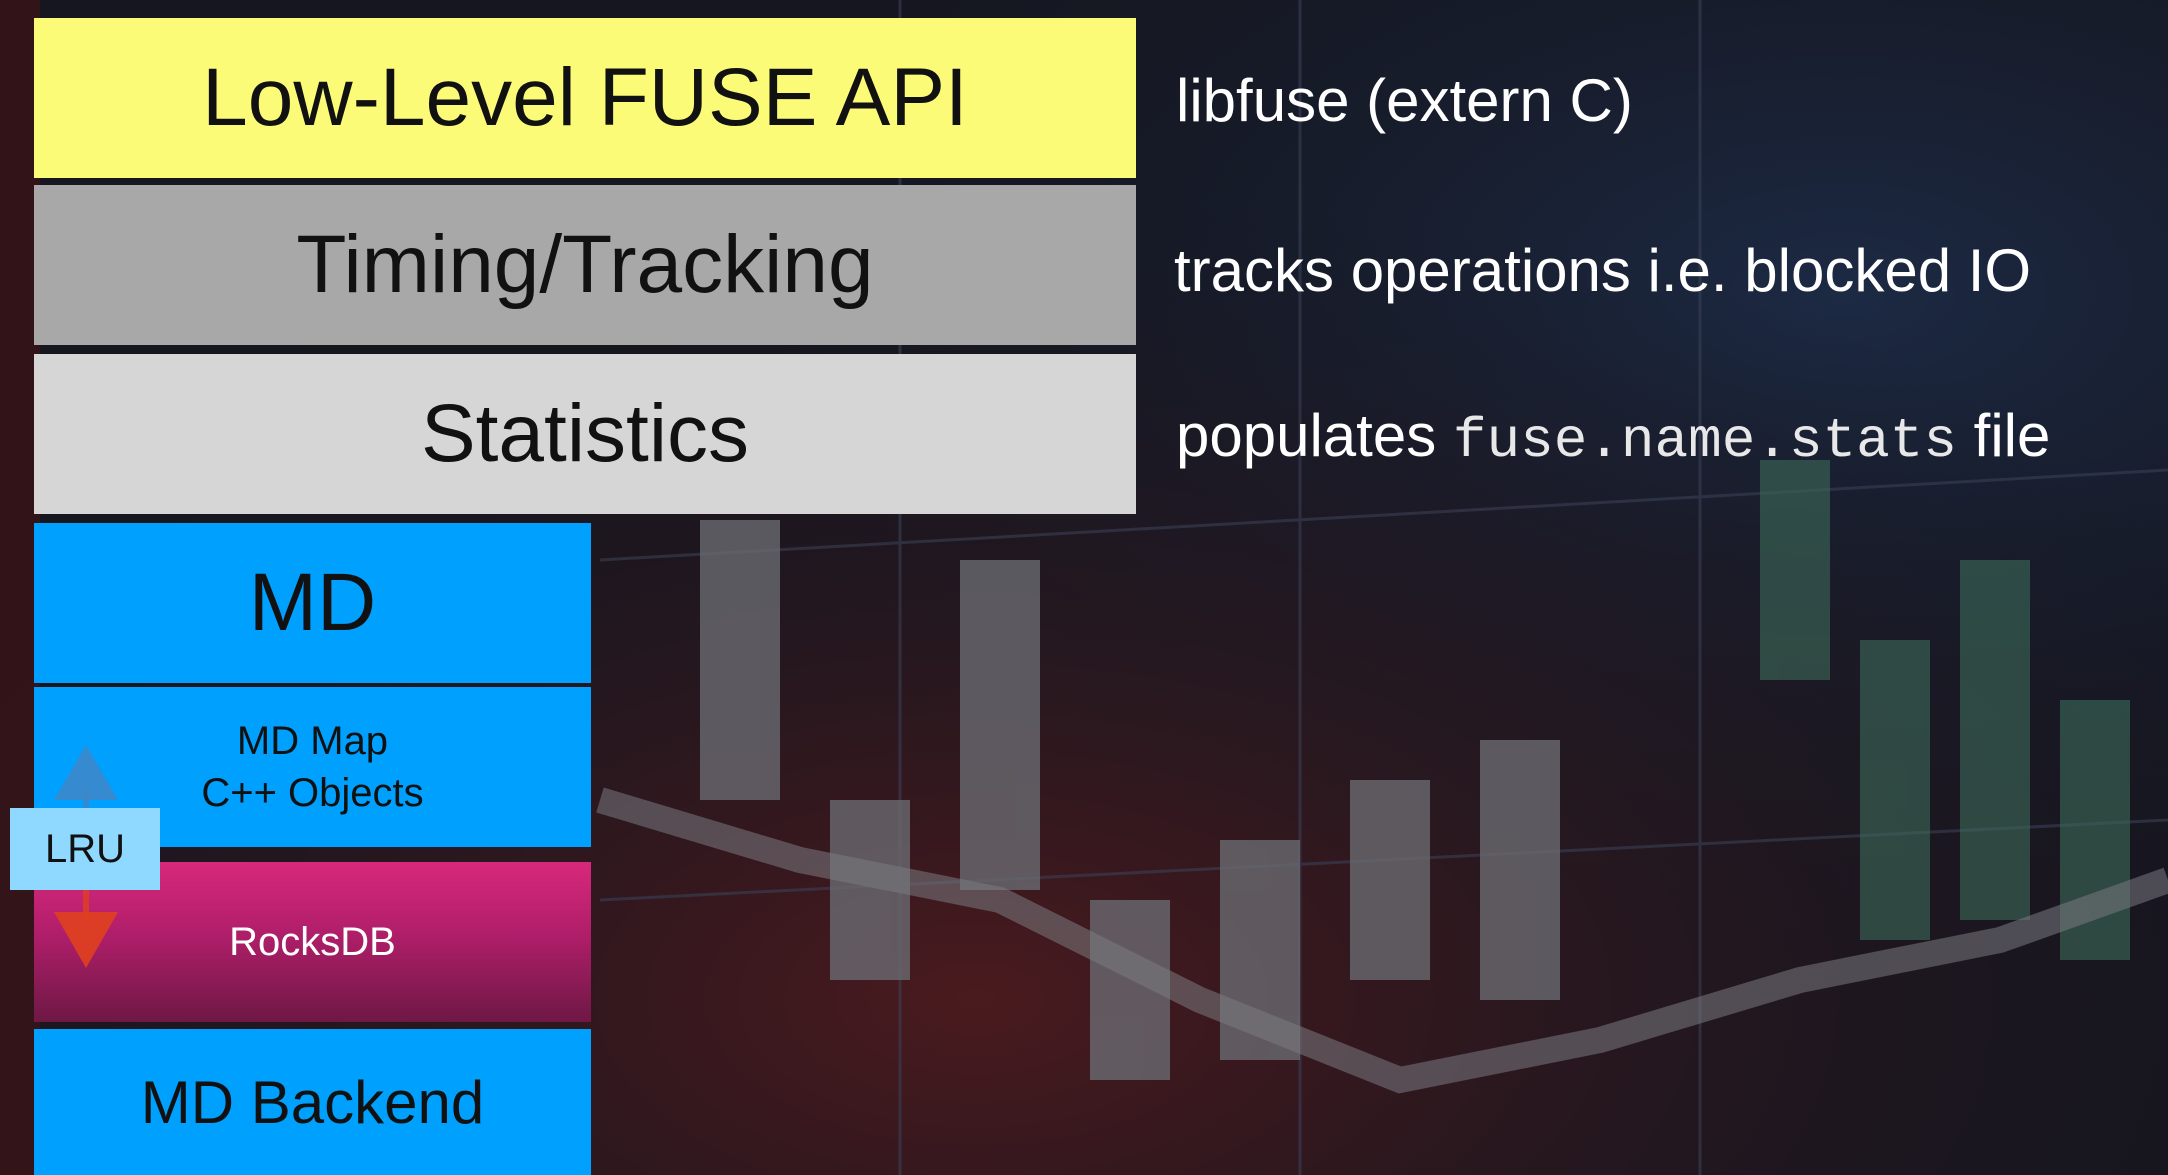  Describe the element at coordinates (1404, 100) in the screenshot. I see `annotation-fuse-api: libfuse (extern C)` at that location.